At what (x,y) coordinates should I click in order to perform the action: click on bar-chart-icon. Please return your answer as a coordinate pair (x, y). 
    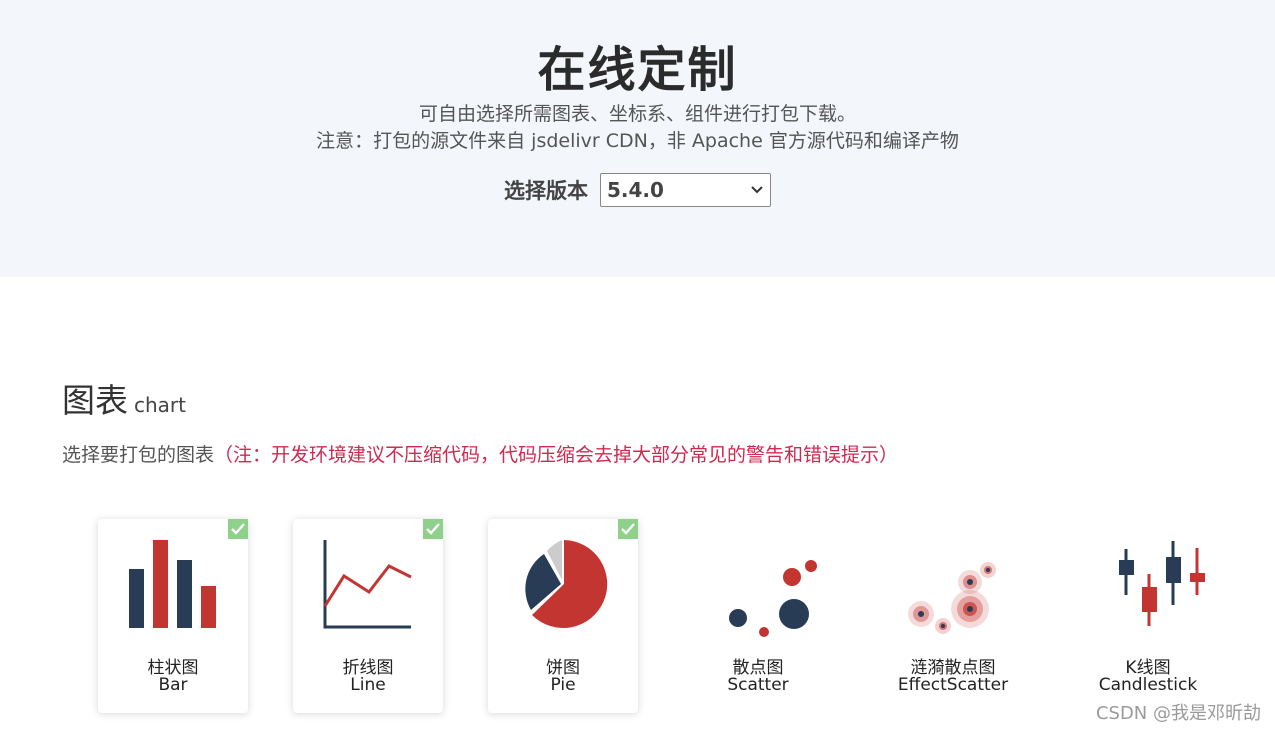
    Looking at the image, I should click on (172, 584).